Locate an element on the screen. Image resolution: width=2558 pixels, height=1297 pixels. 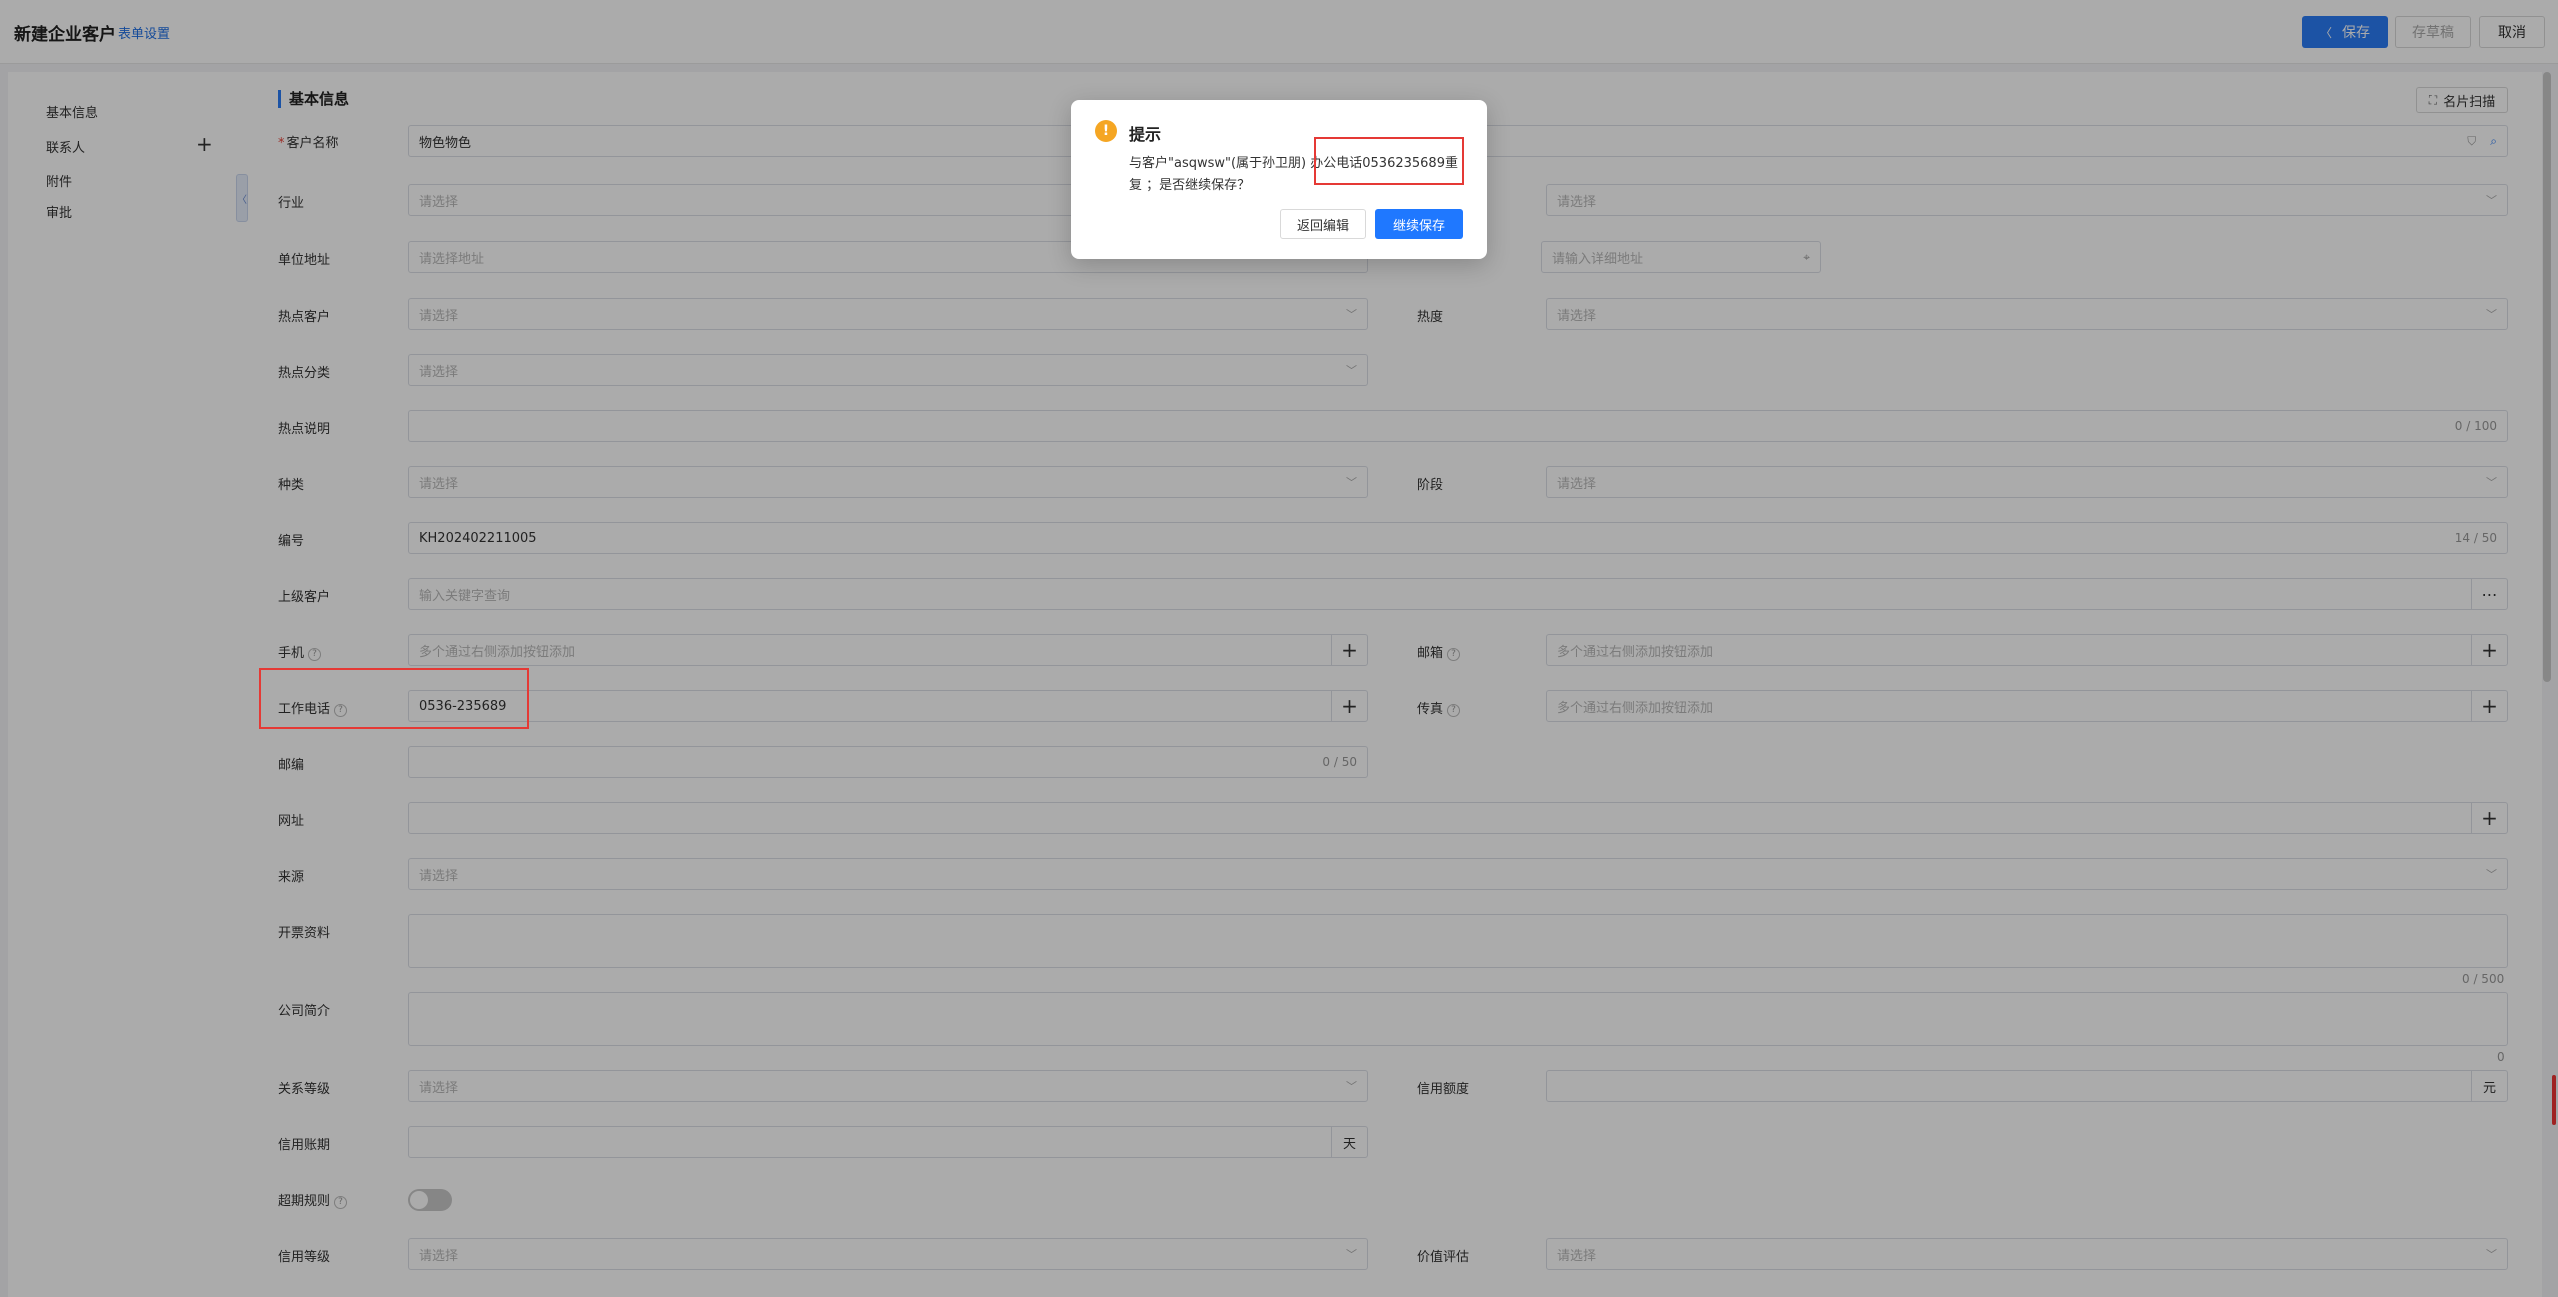
continue-save-button: 继续保存 is located at coordinates (1419, 224).